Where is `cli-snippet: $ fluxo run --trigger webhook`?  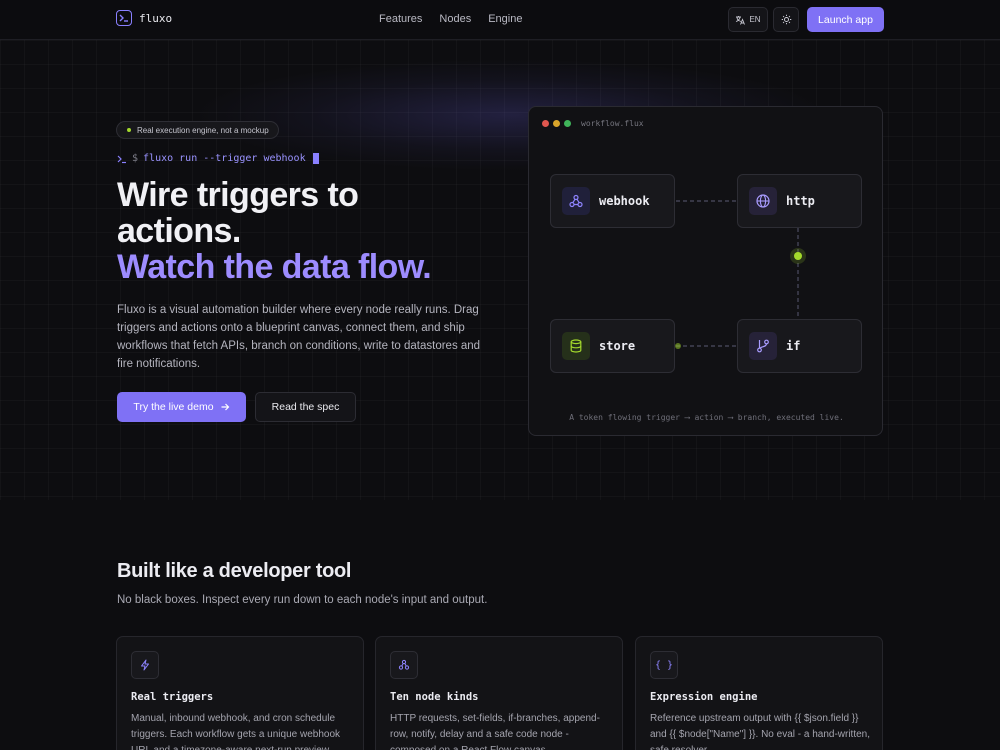
cli-snippet: $ fluxo run --trigger webhook is located at coordinates (218, 158).